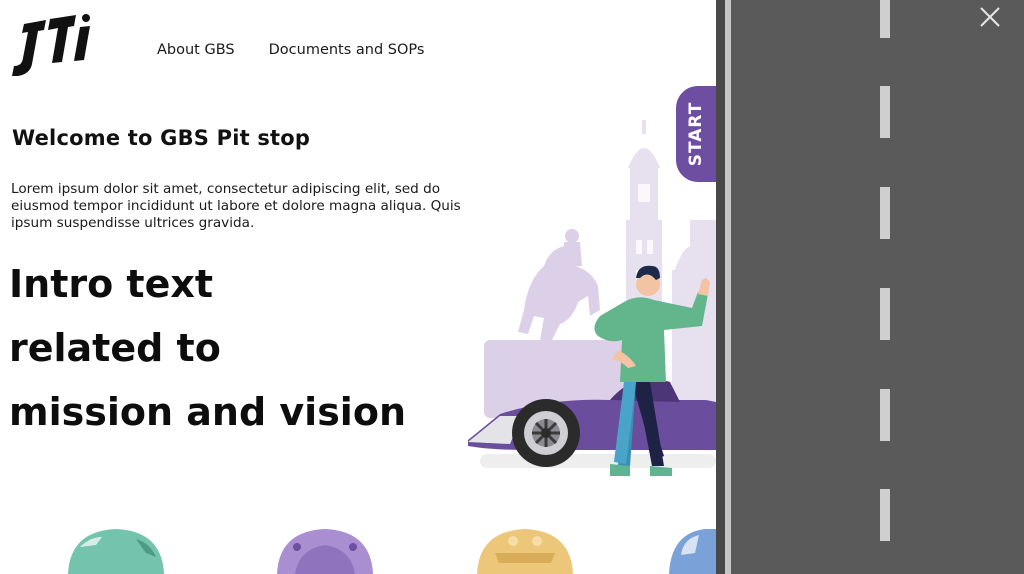 The width and height of the screenshot is (1024, 574). I want to click on helmet-purple, so click(325, 550).